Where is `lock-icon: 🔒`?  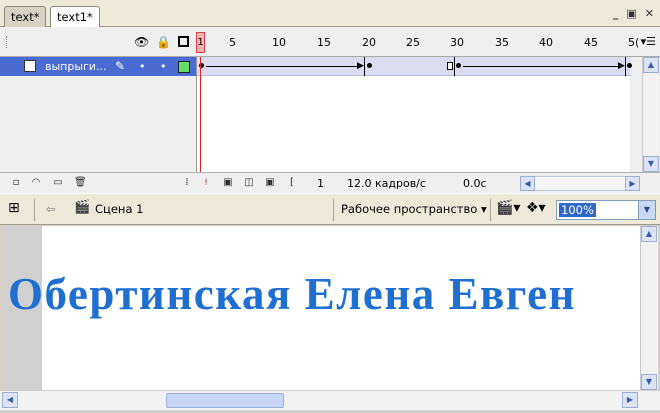
lock-icon: 🔒 is located at coordinates (163, 42).